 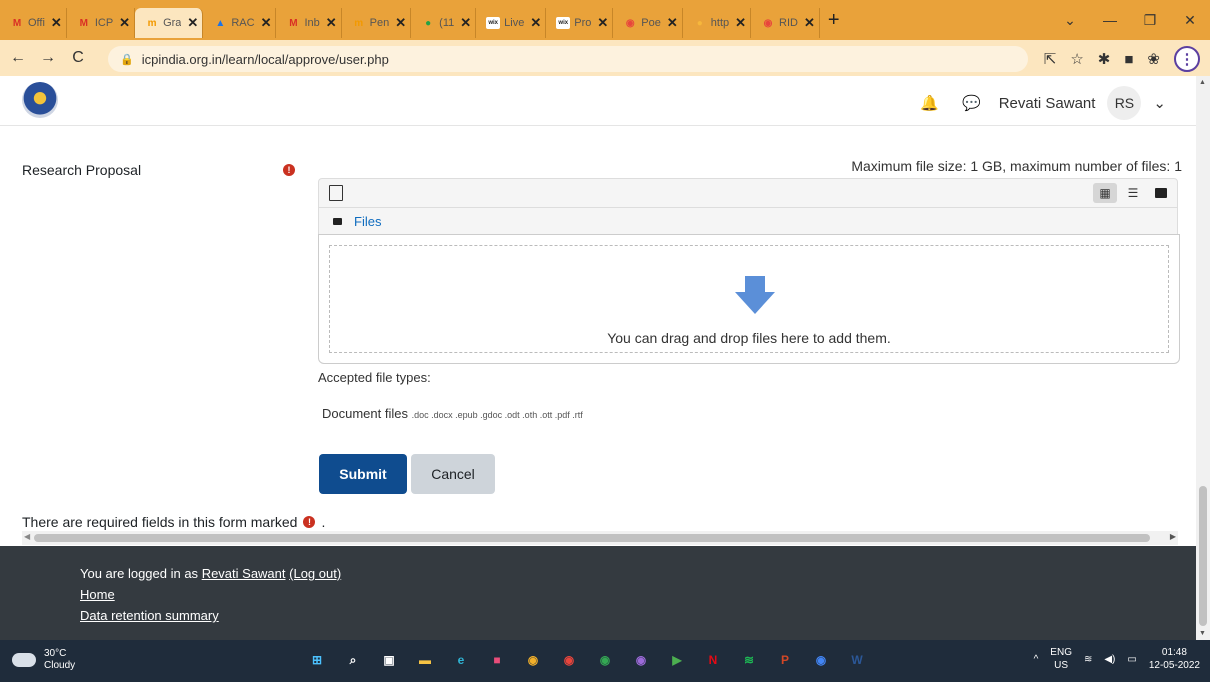 What do you see at coordinates (444, 23) in the screenshot?
I see `browser-tab: ● (11 ✕` at bounding box center [444, 23].